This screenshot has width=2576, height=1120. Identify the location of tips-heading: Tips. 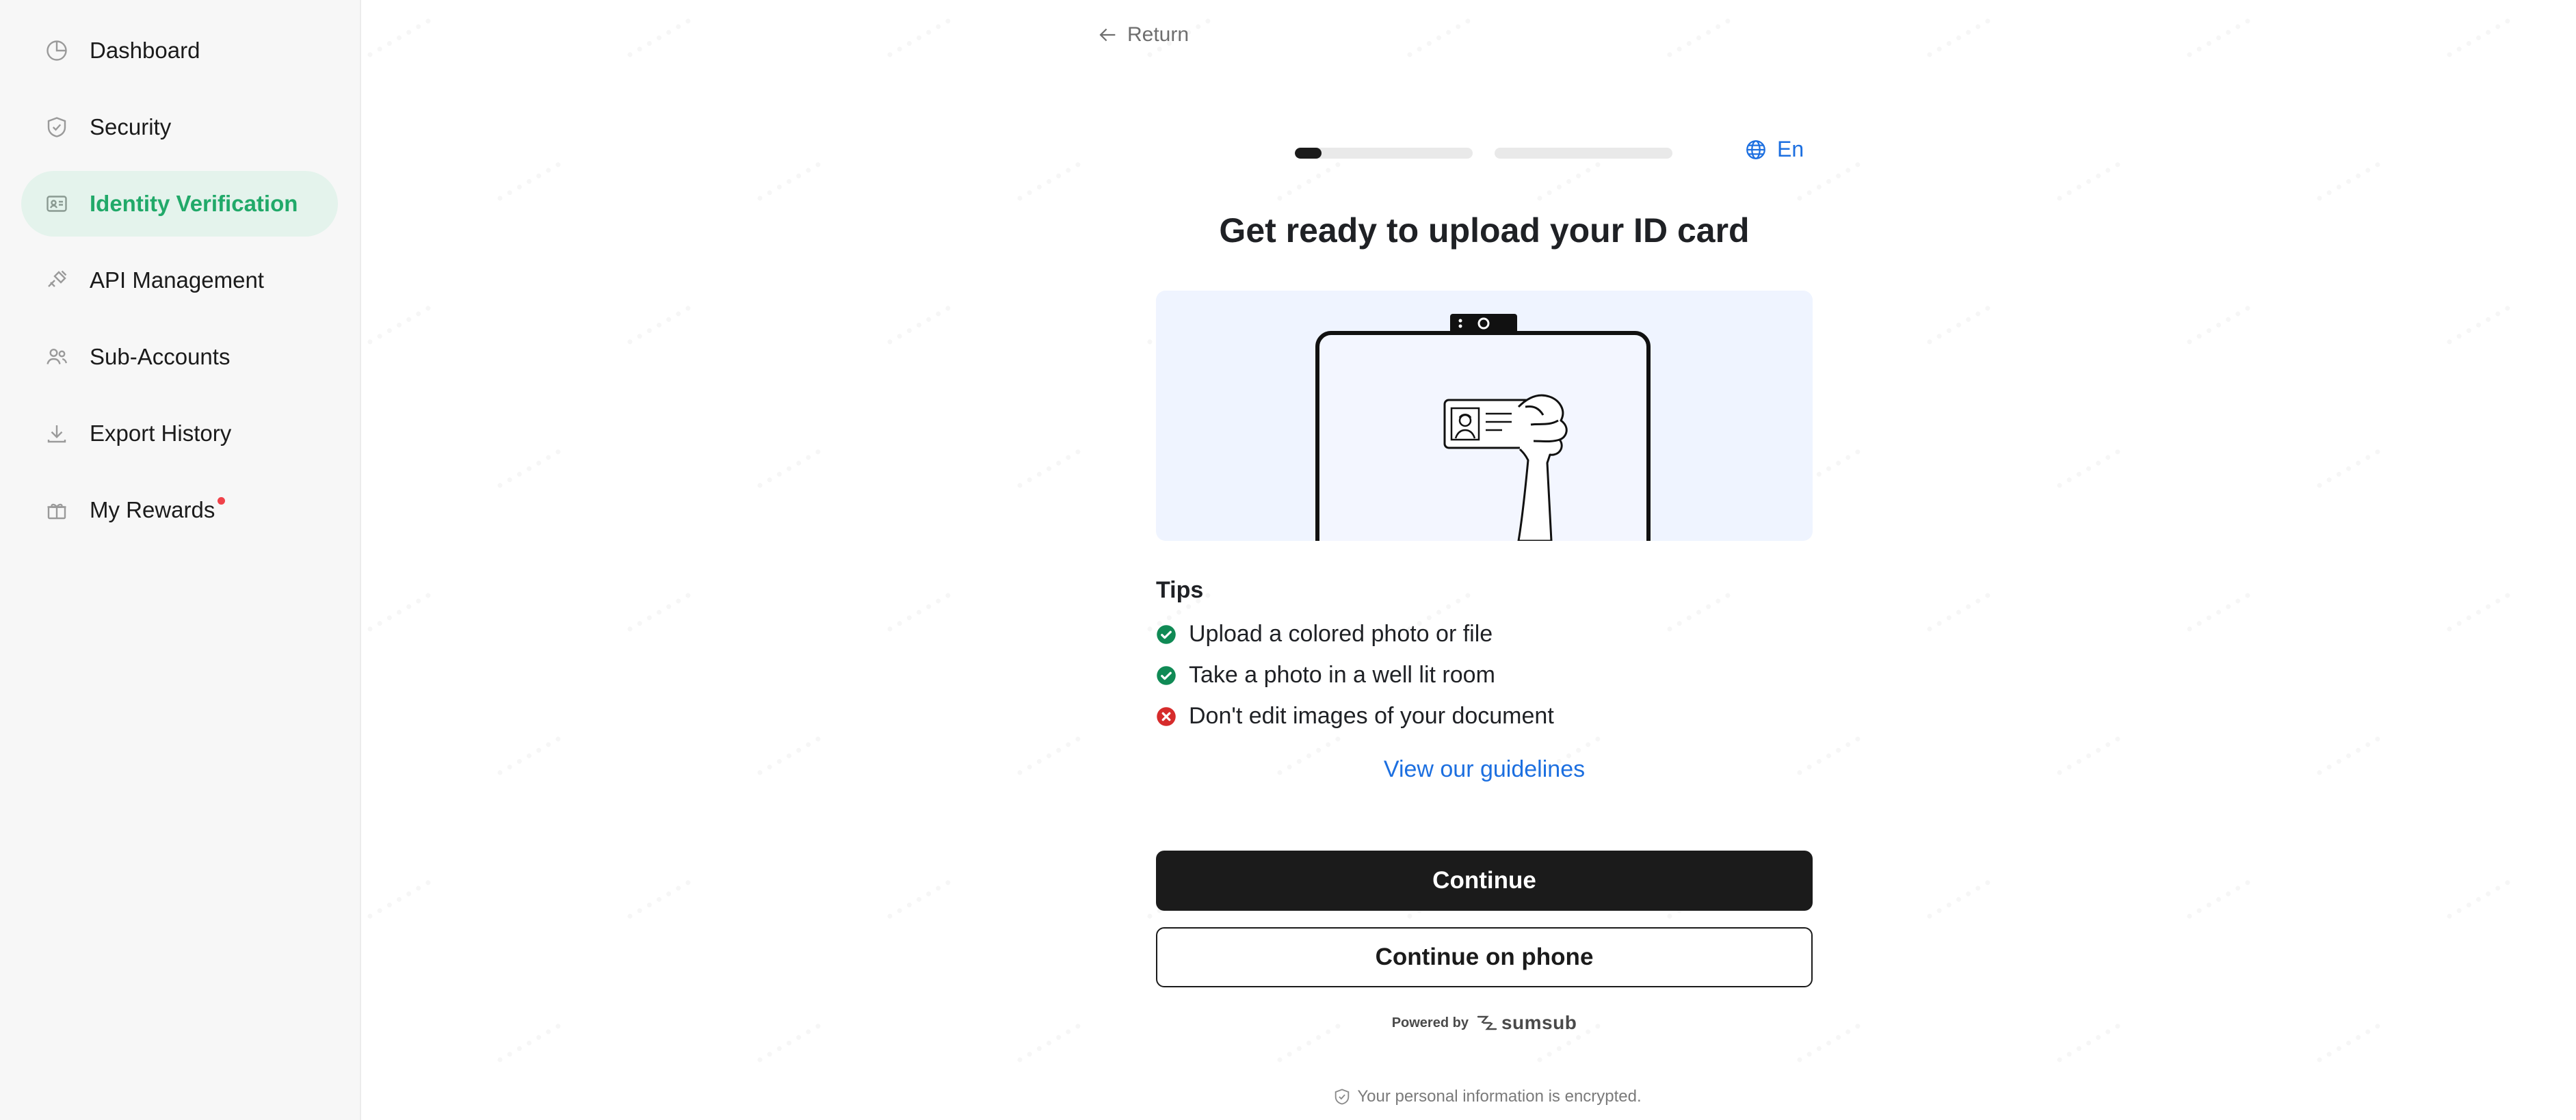
(1180, 590).